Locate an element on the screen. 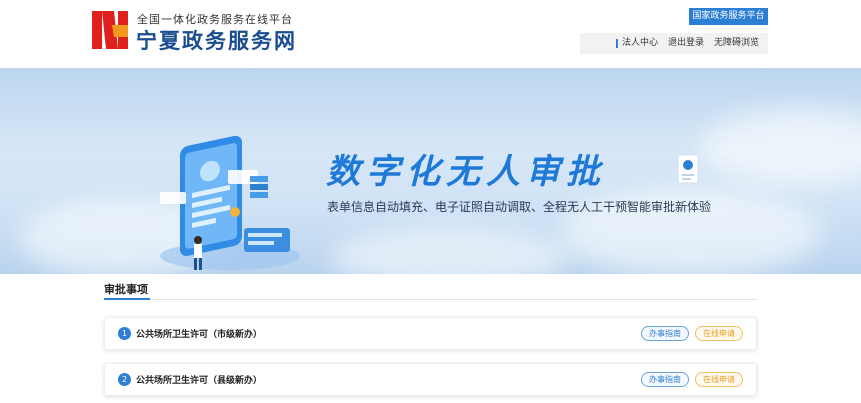 The width and height of the screenshot is (861, 403). accessible-browse-link: 无障碍浏览 is located at coordinates (736, 43).